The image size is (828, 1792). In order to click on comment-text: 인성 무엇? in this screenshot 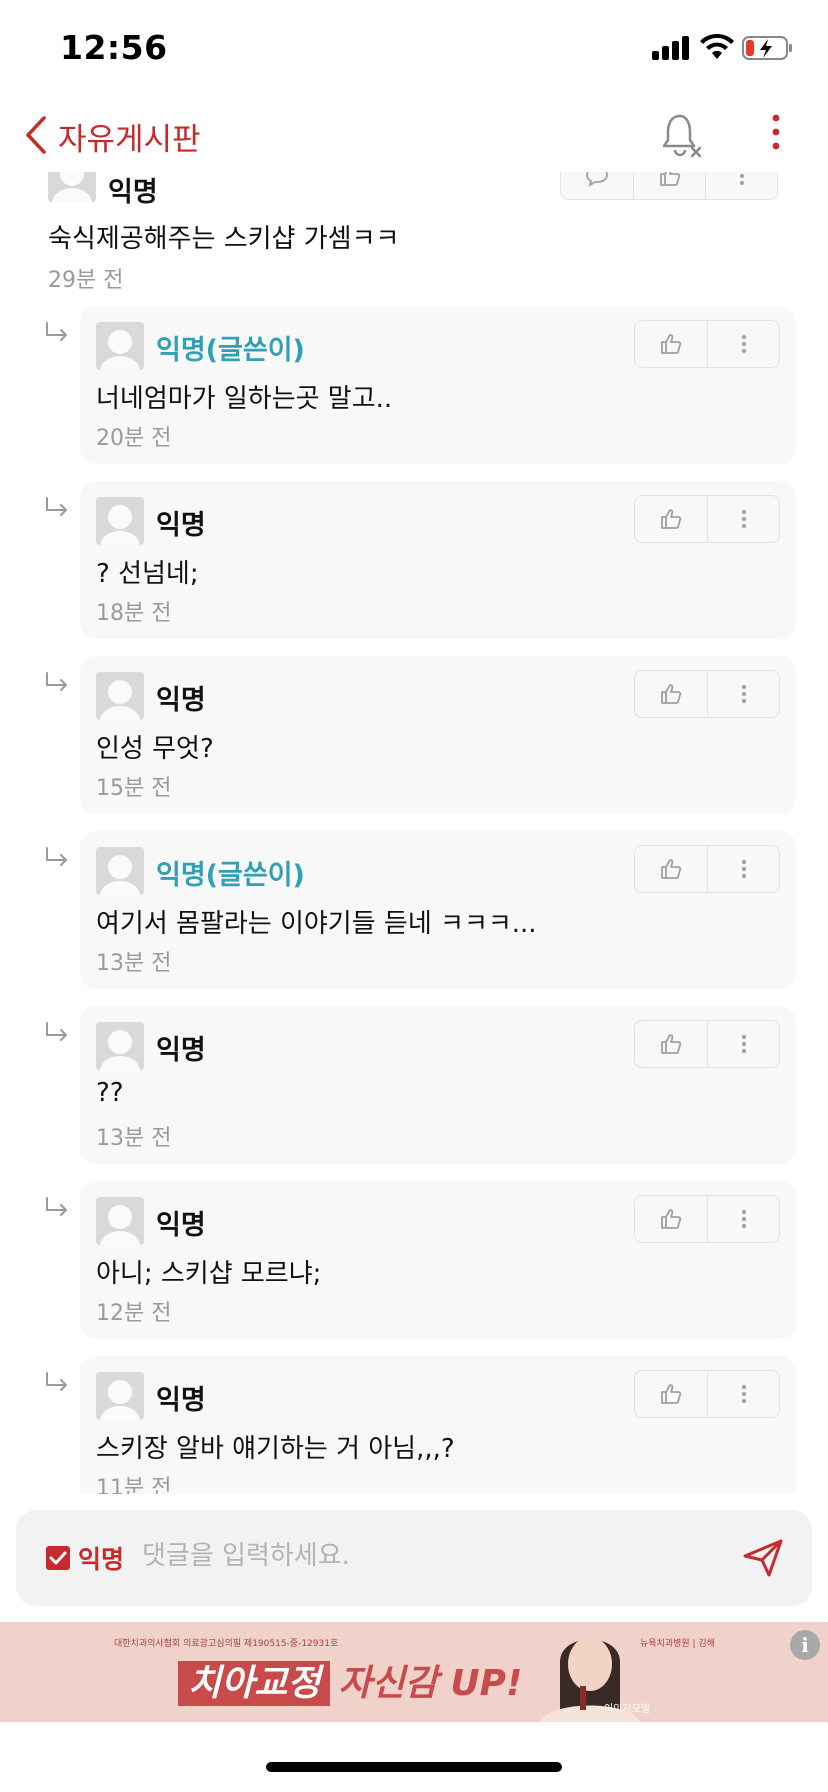, I will do `click(155, 749)`.